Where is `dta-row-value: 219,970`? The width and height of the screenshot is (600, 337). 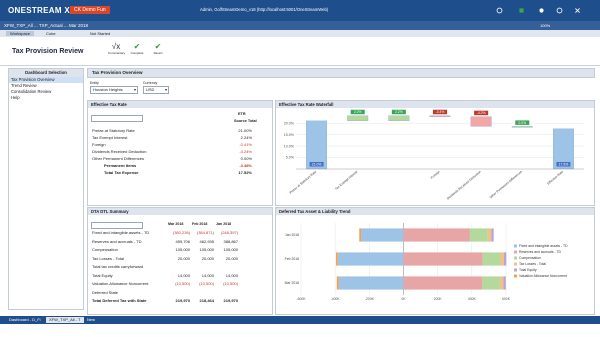
dta-row-value: 219,970 is located at coordinates (182, 300).